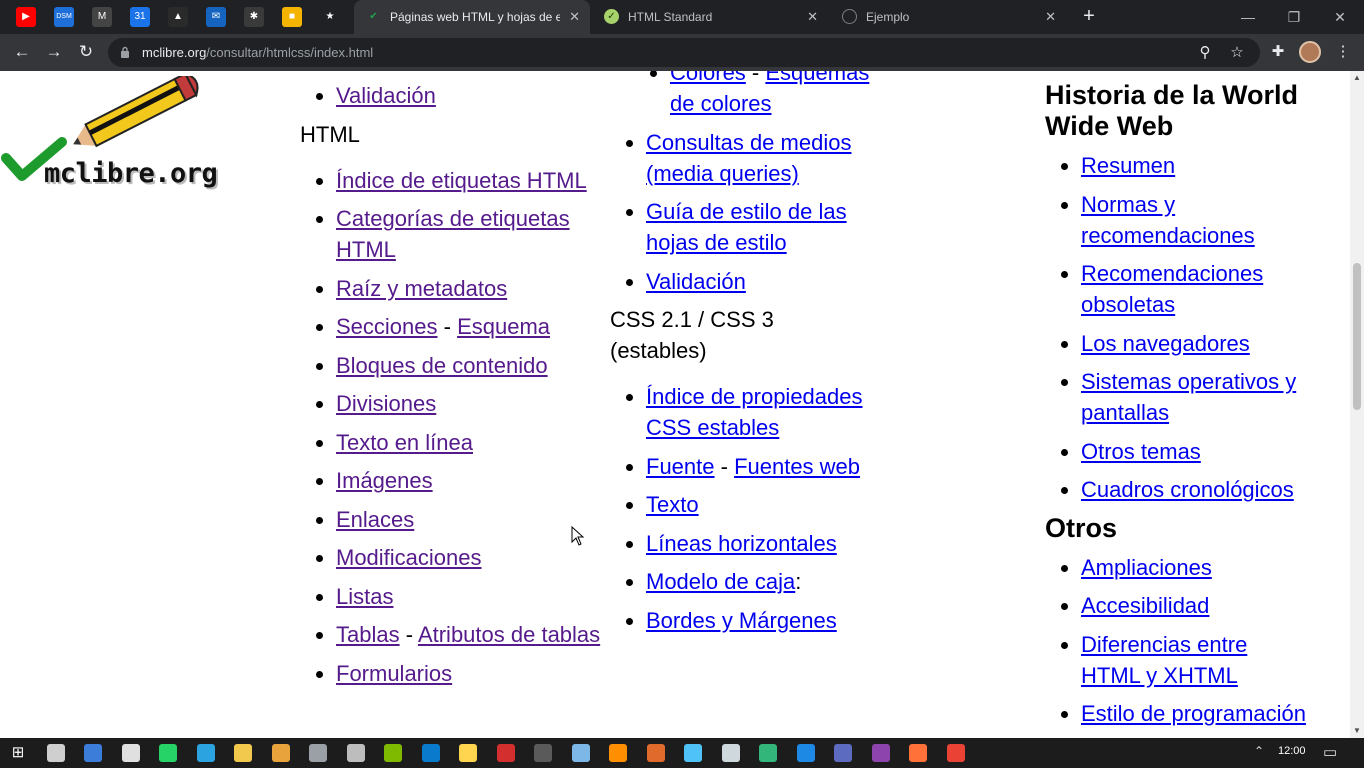  Describe the element at coordinates (1330, 752) in the screenshot. I see `notifications-icon: ▭` at that location.